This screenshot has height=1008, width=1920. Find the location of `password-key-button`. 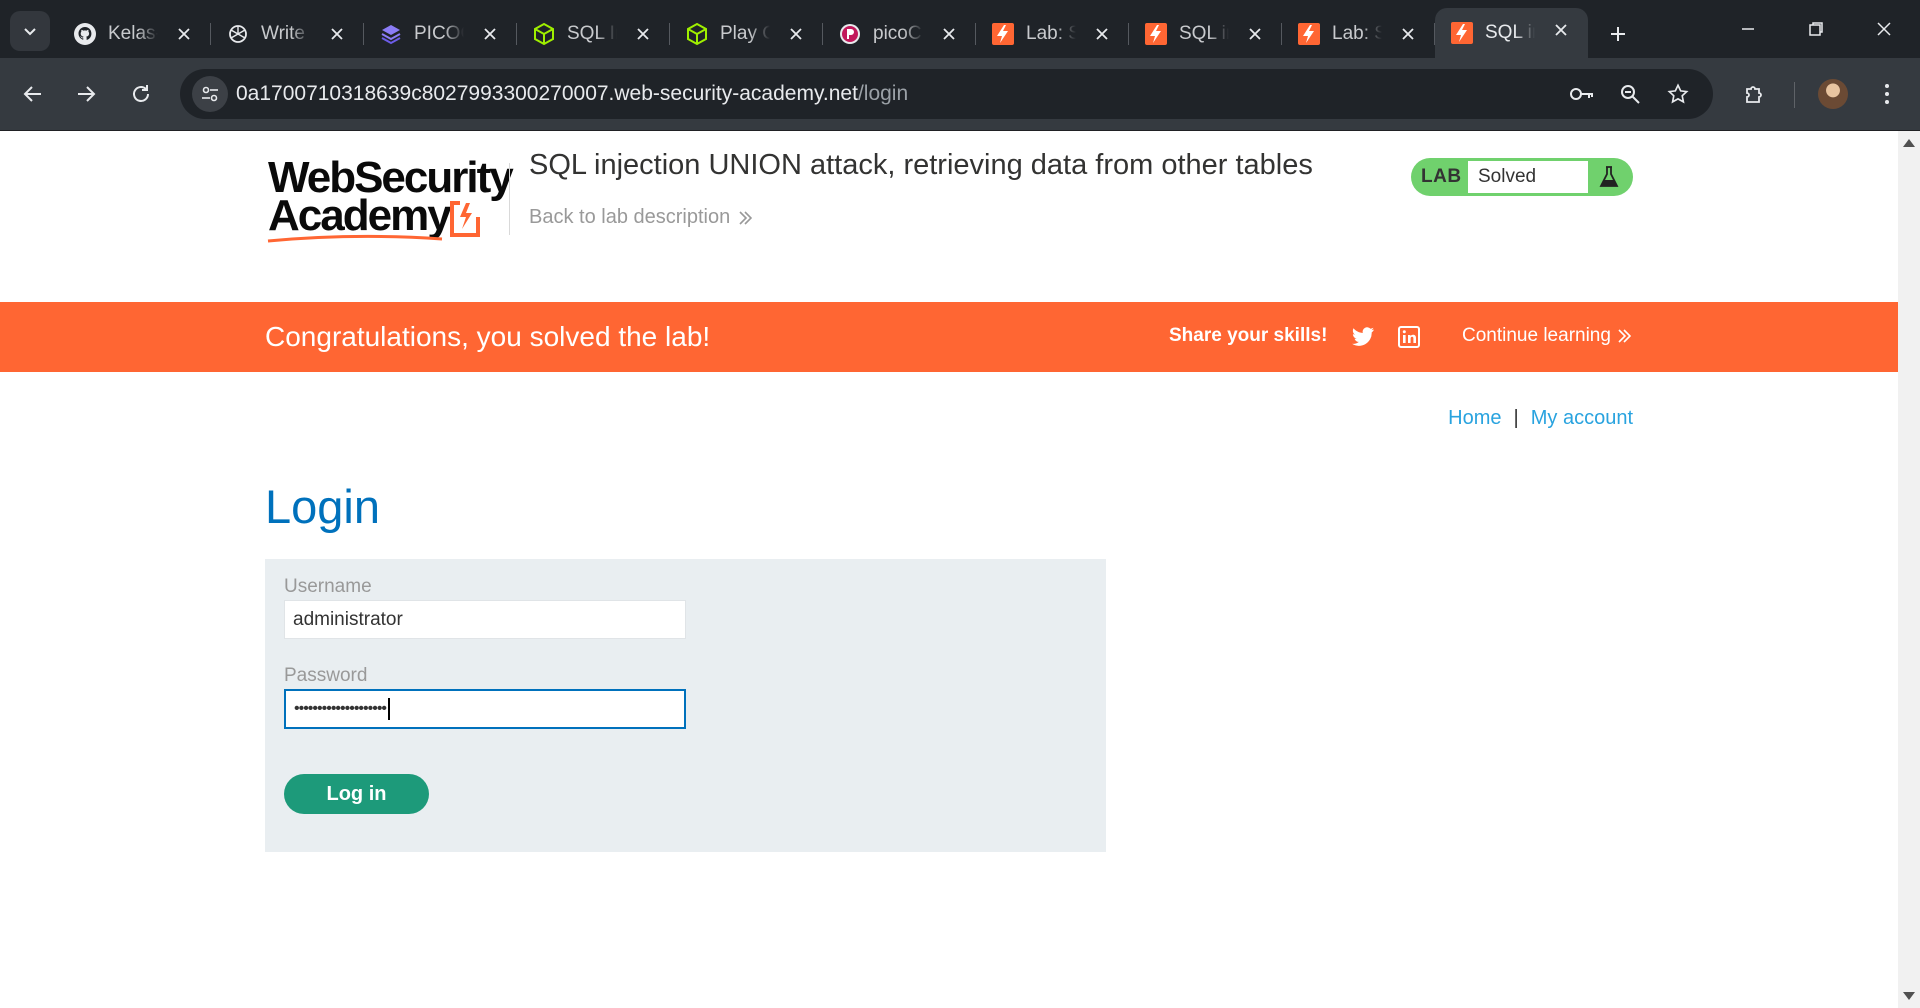

password-key-button is located at coordinates (1582, 94).